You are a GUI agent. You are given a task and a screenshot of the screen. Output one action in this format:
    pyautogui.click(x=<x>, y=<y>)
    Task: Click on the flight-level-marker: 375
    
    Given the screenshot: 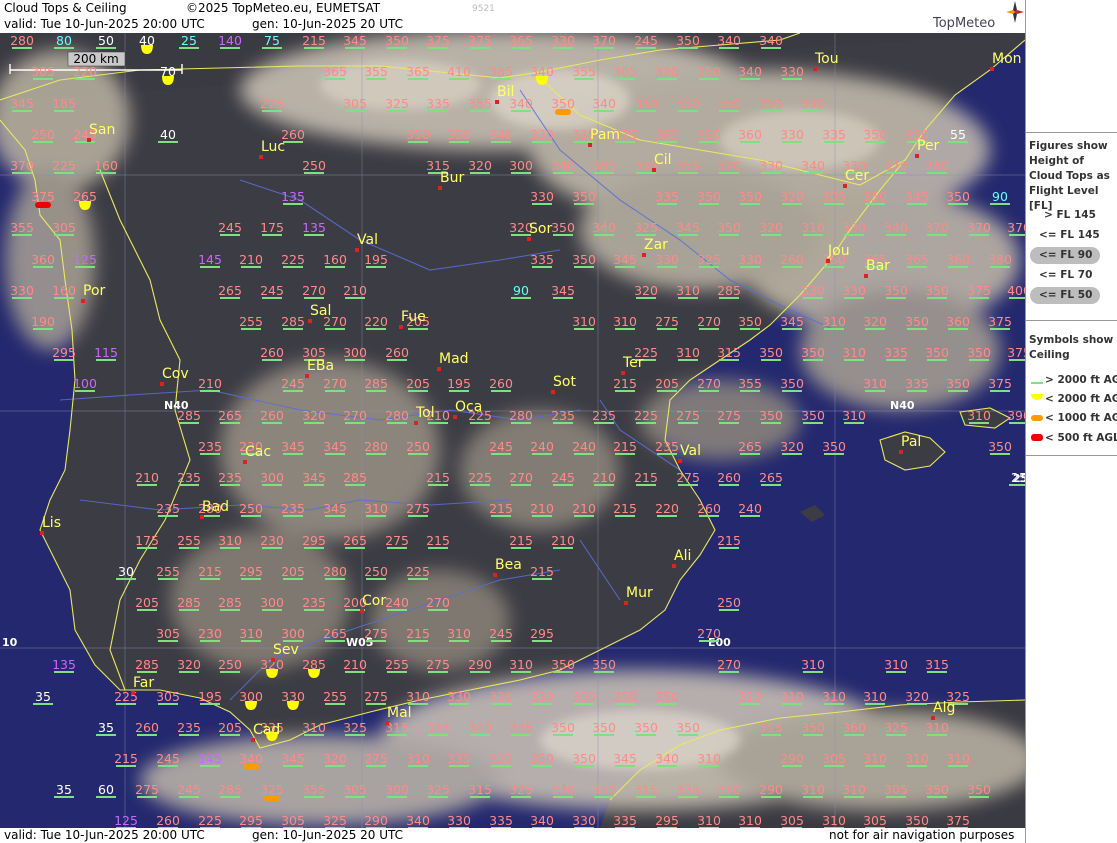 What is the action you would take?
    pyautogui.click(x=1000, y=322)
    